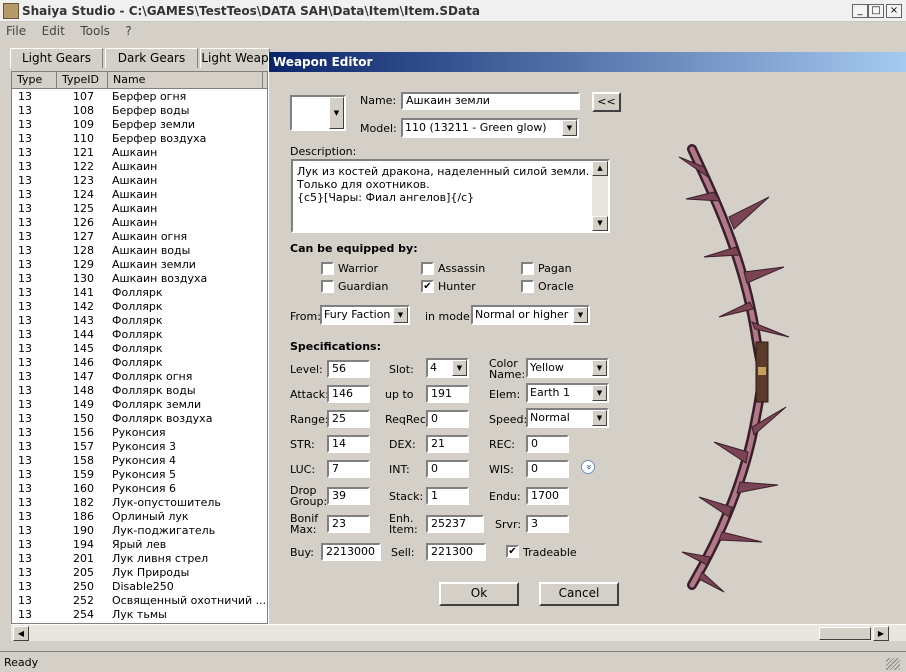 The image size is (906, 672). Describe the element at coordinates (139, 195) in the screenshot. I see `list-item: 13 124 Ашкаин` at that location.